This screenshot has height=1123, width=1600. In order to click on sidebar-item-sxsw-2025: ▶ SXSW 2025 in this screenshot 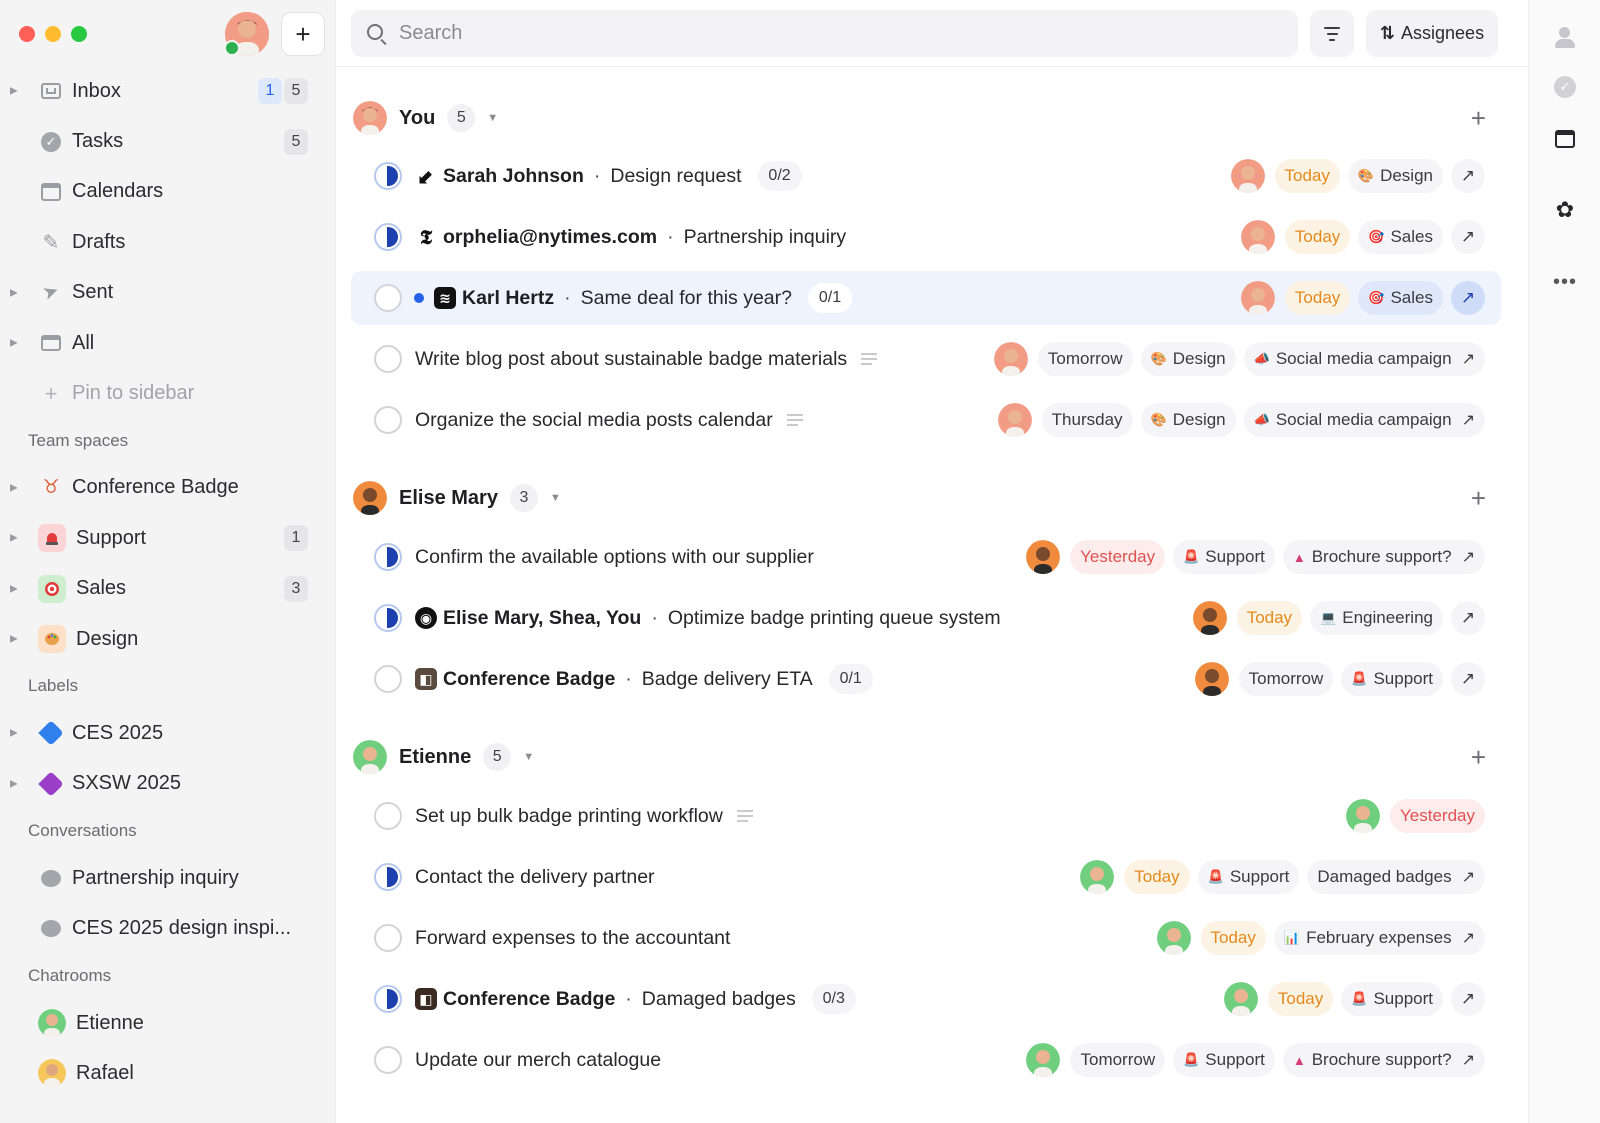, I will do `click(168, 784)`.